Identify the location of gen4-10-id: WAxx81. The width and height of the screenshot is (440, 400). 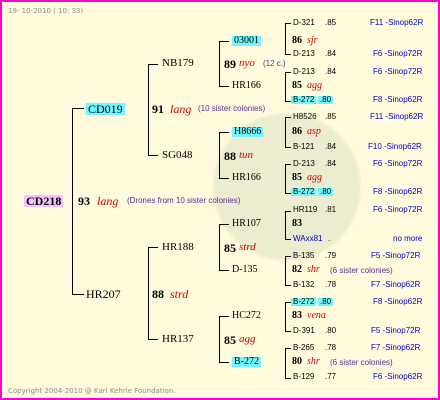
(308, 239).